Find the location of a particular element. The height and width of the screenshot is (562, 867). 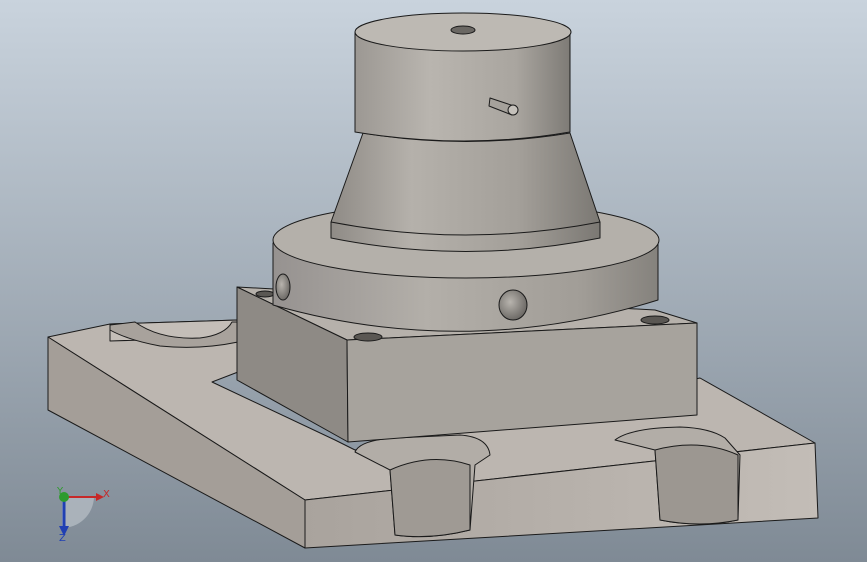

tapered-cone is located at coordinates (465, 192).